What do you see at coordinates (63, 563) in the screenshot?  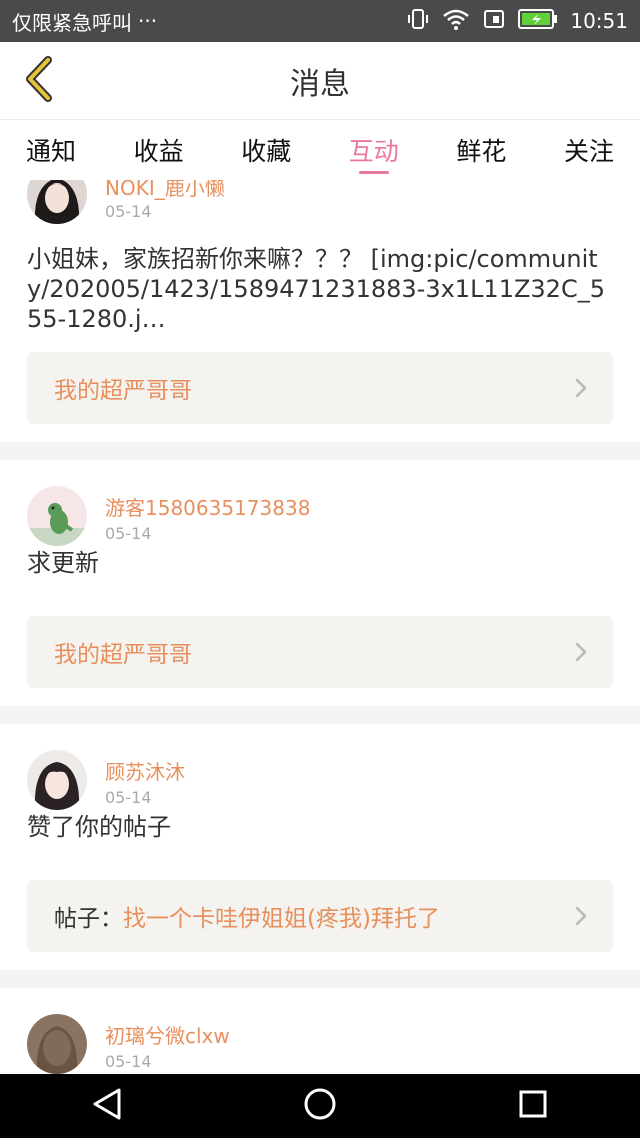 I see `message-text: 求更新` at bounding box center [63, 563].